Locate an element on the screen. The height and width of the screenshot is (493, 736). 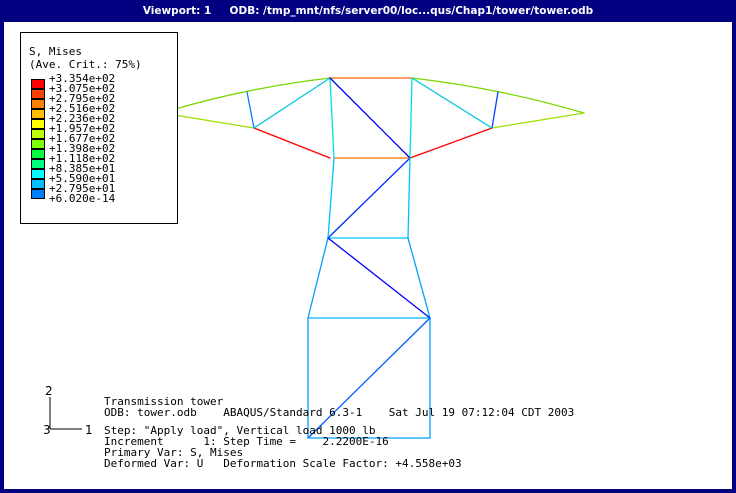
arm-top-chord-left is located at coordinates (246, 95).